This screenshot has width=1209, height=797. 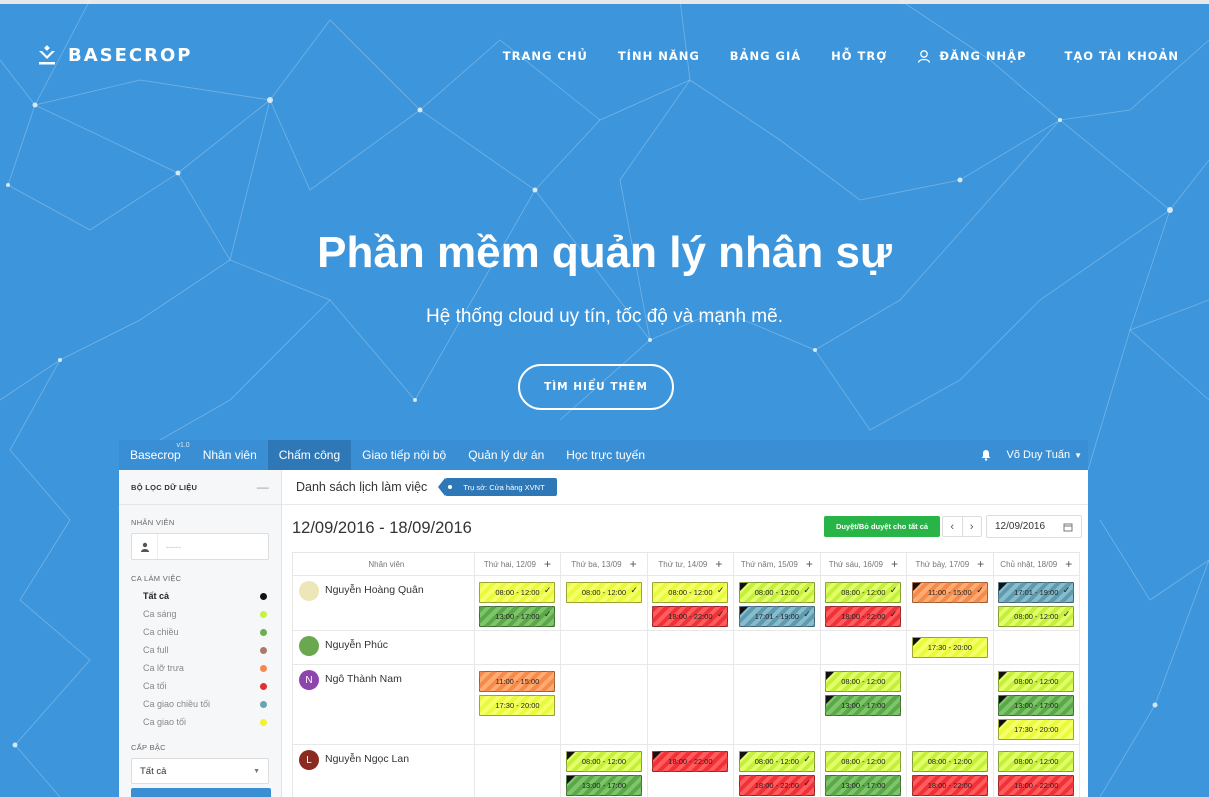 What do you see at coordinates (384, 771) in the screenshot?
I see `employee-cell: L Nguyễn Ngọc Lan` at bounding box center [384, 771].